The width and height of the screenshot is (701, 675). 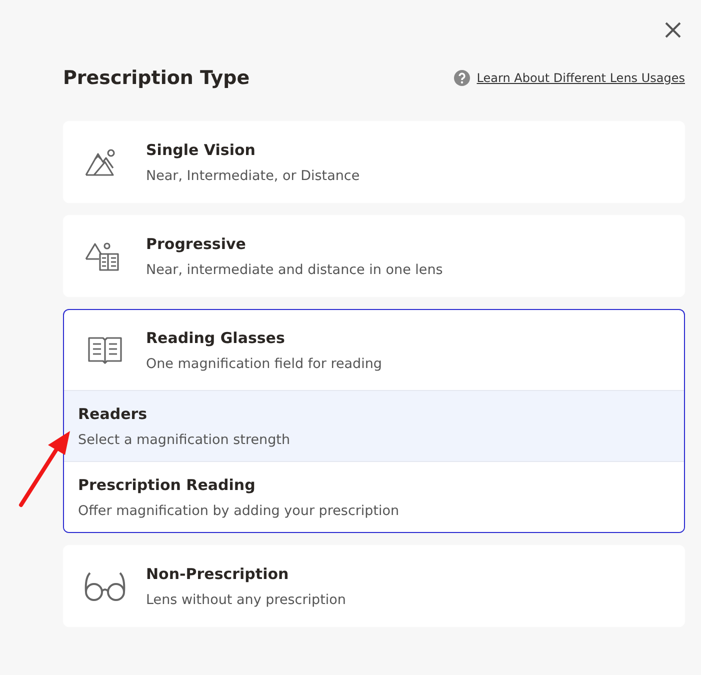 I want to click on sub-option-title: Readers, so click(x=113, y=413).